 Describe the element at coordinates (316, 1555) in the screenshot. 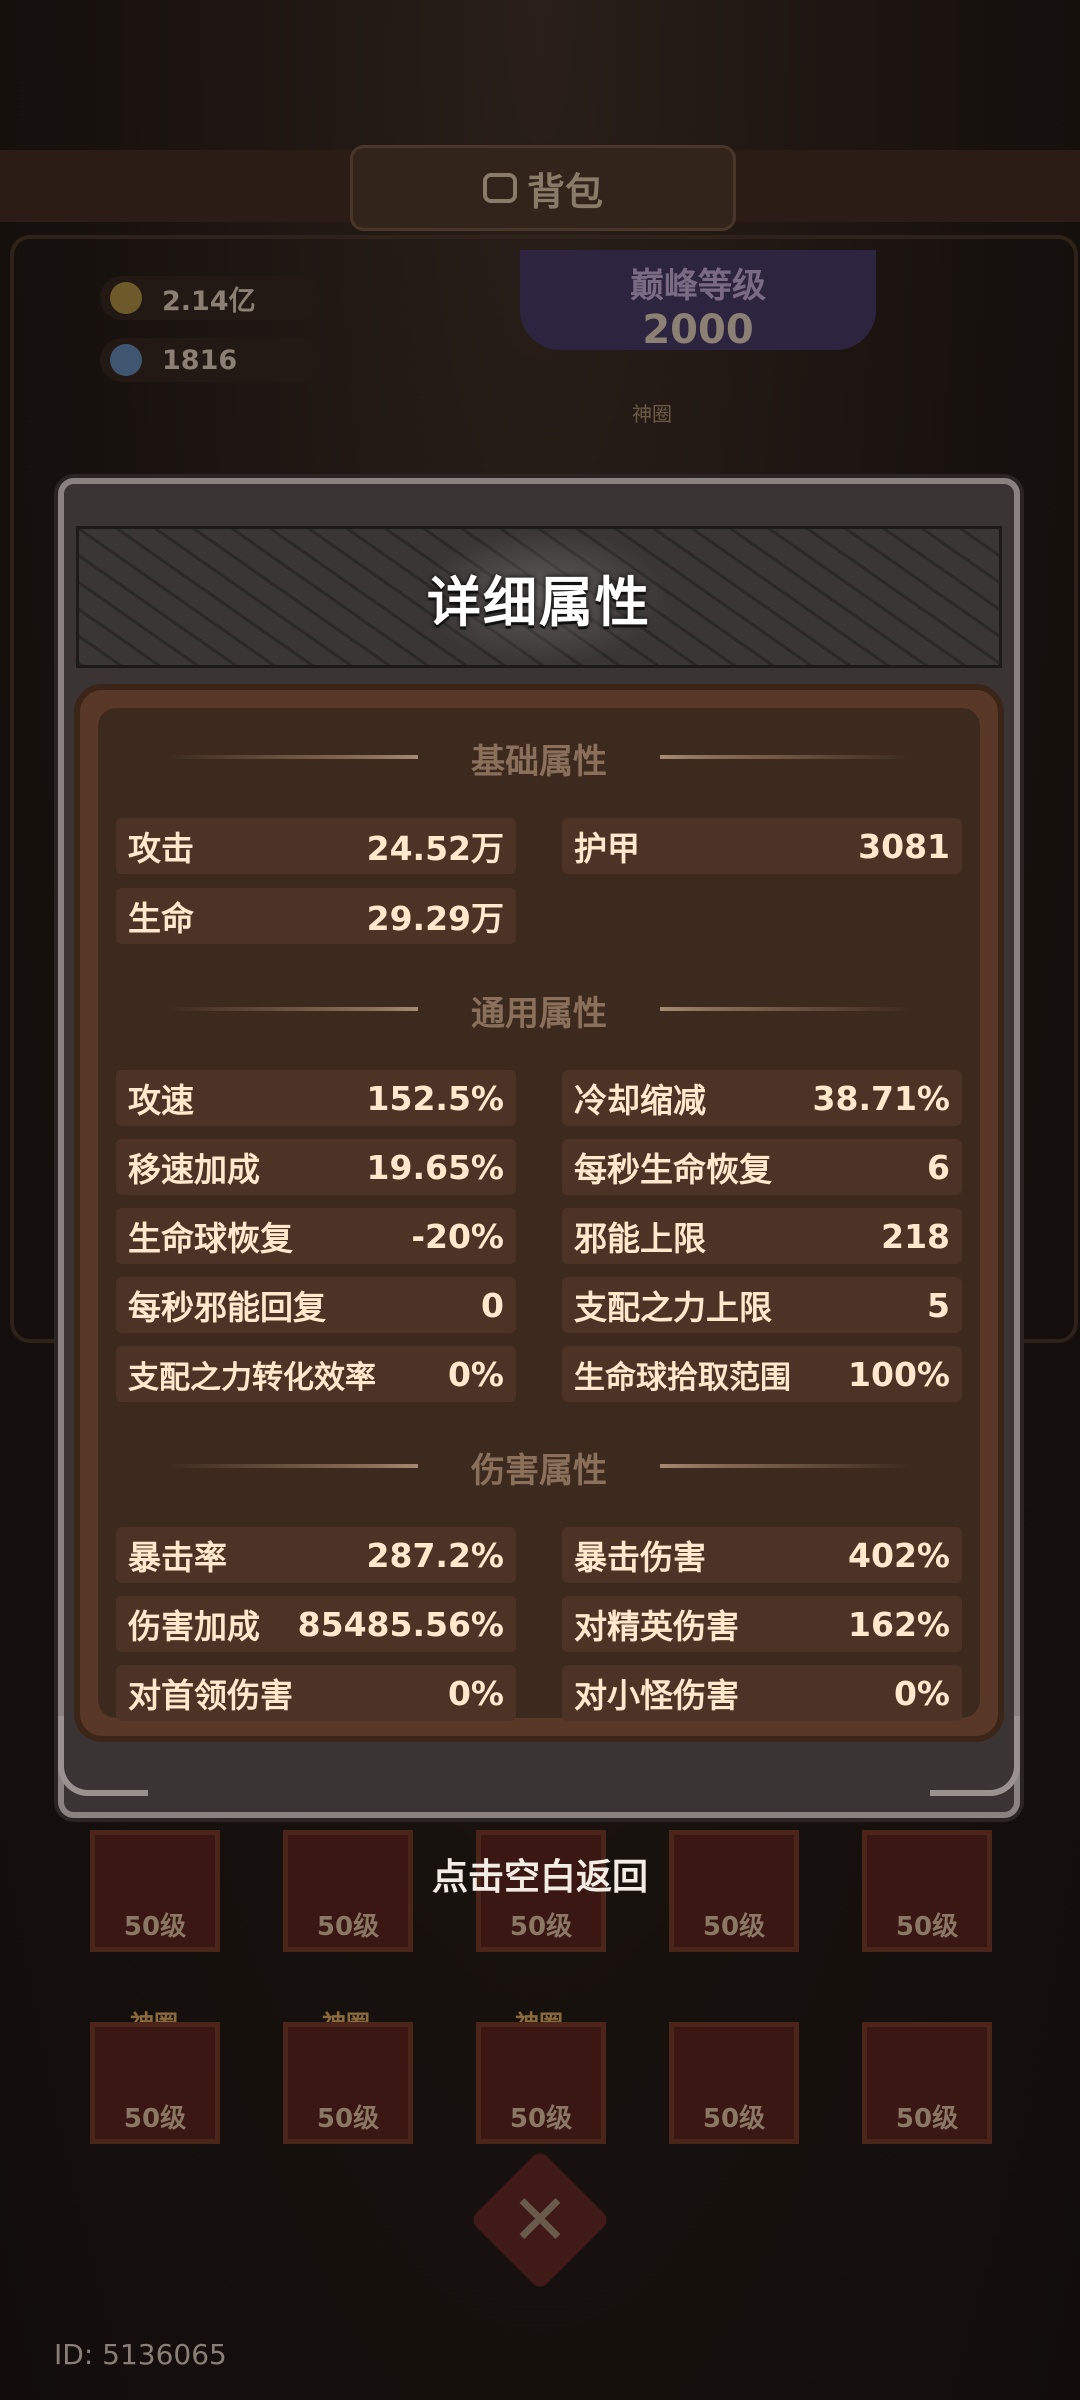

I see `stat-crit-rate: 暴击率 287.2%` at that location.